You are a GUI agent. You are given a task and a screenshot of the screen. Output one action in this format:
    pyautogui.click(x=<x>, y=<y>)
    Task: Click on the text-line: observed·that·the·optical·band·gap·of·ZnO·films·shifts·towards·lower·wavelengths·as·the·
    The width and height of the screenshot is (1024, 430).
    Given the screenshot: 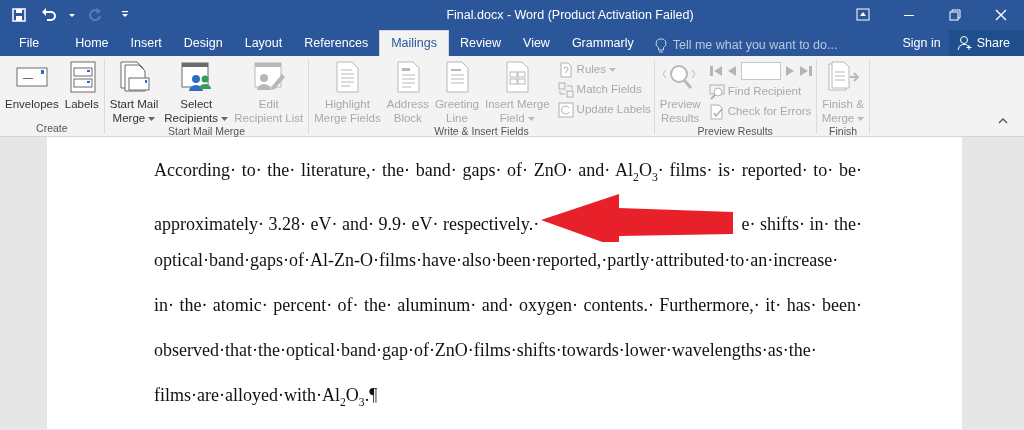 What is the action you would take?
    pyautogui.click(x=486, y=350)
    